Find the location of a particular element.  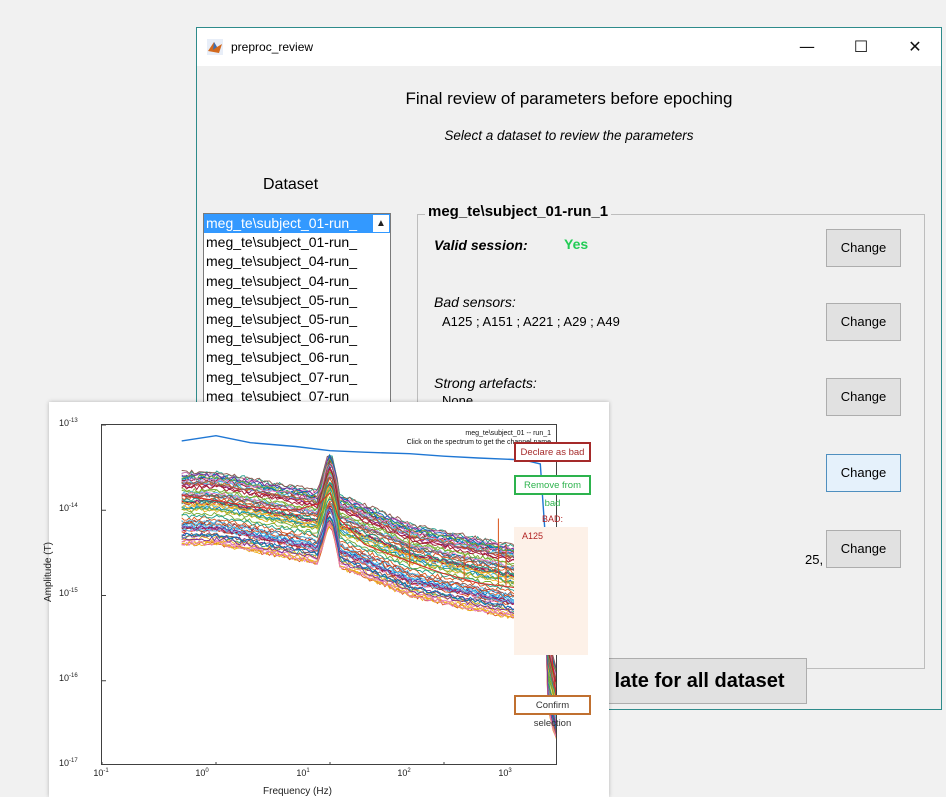

valid-session-label: Valid session: is located at coordinates (481, 245).